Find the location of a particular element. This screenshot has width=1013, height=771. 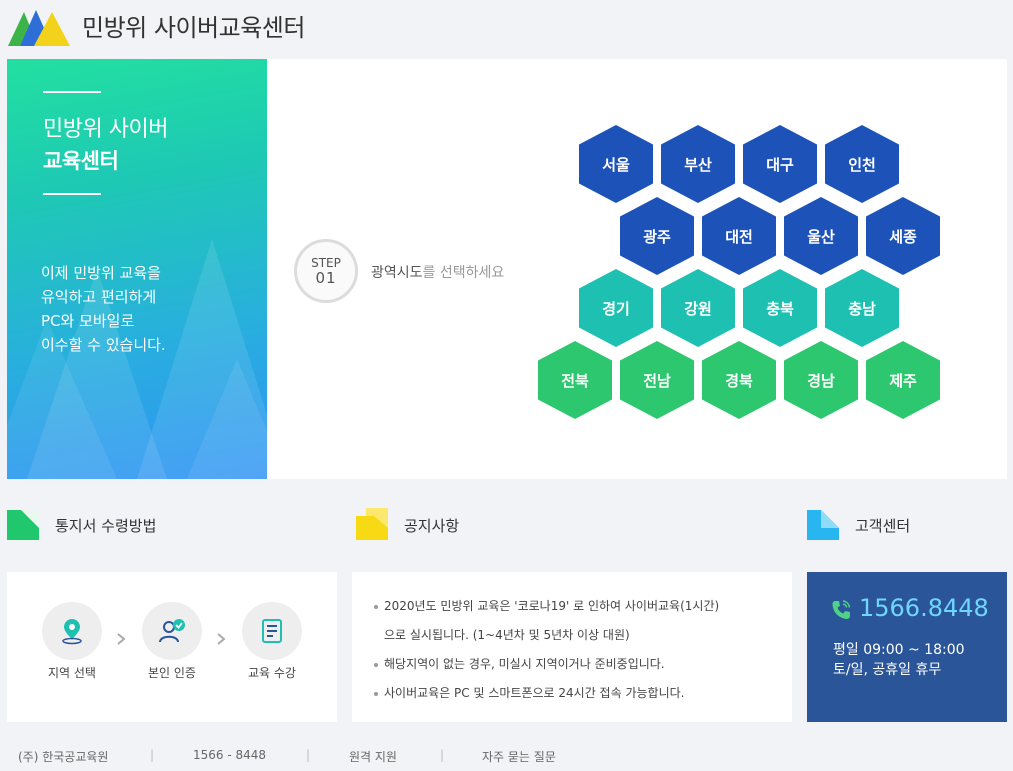

region-daegu-button: 대구 is located at coordinates (780, 164).